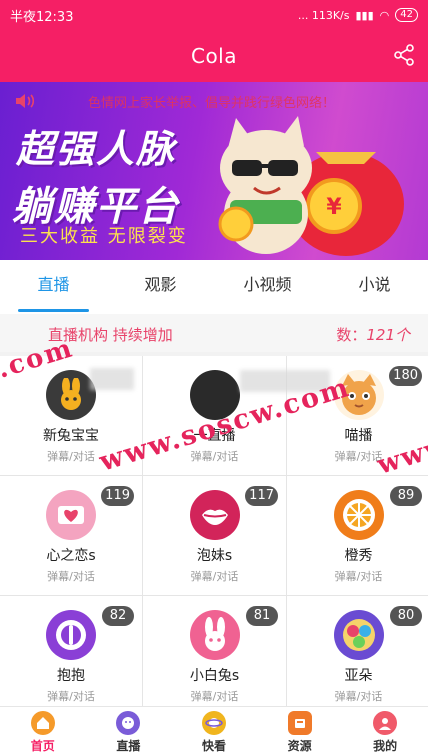 Image resolution: width=428 pixels, height=754 pixels. What do you see at coordinates (406, 616) in the screenshot?
I see `viewer-count-badge: 80` at bounding box center [406, 616].